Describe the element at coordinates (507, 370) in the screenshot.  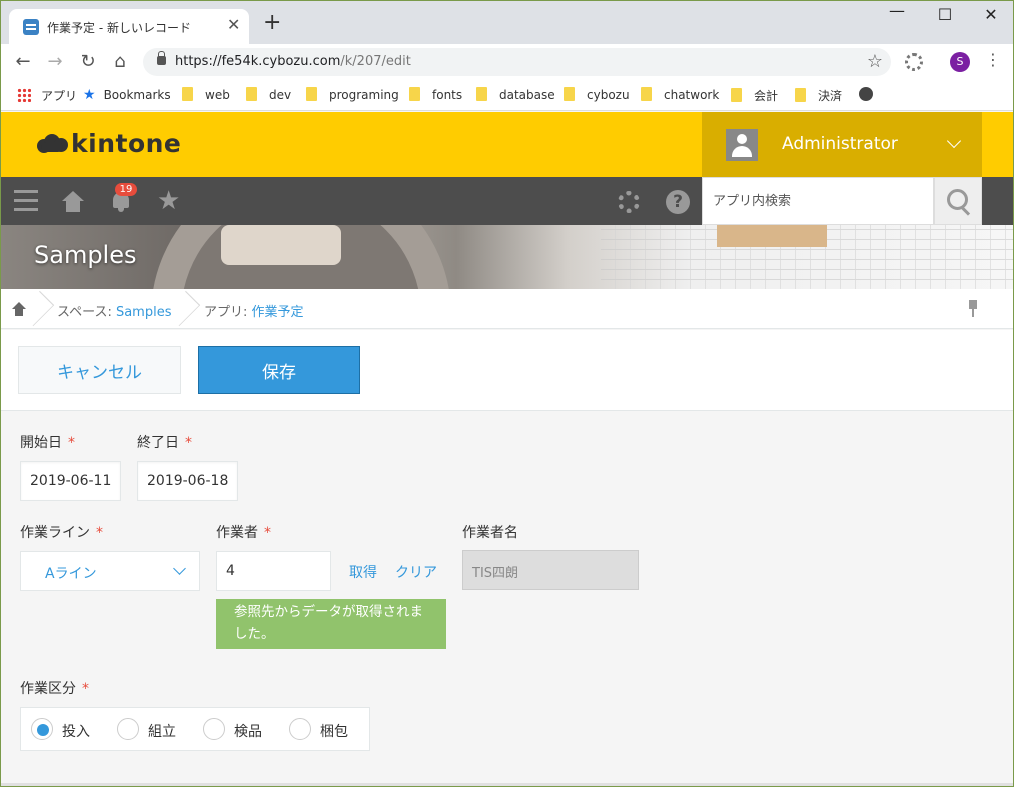
I see `record-action-bar: キャンセル 保存` at that location.